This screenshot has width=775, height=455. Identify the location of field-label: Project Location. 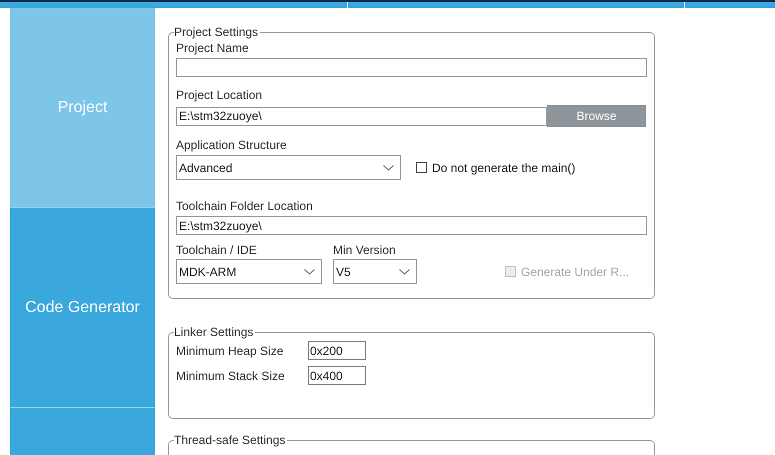
(220, 95).